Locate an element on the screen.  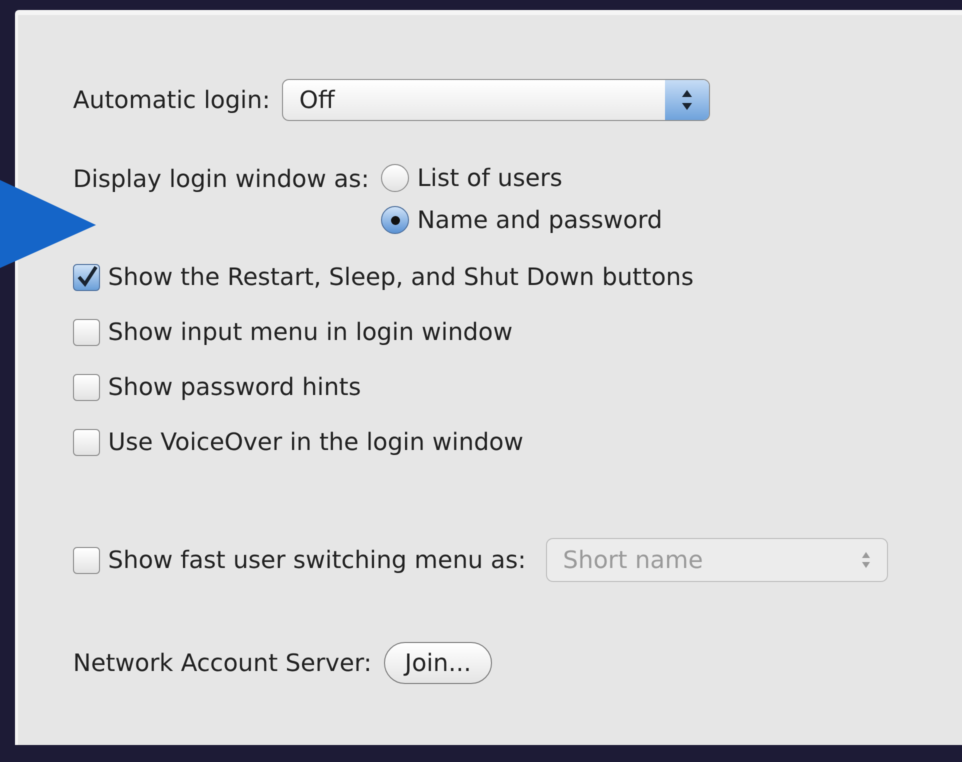
checkbox-label: Use VoiceOver in the login window is located at coordinates (316, 442).